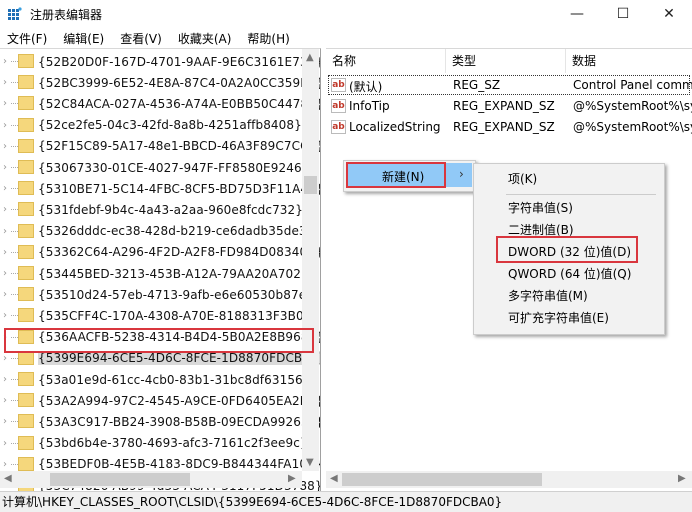 This screenshot has height=512, width=692. What do you see at coordinates (346, 38) in the screenshot?
I see `menu-bar: 文件(F) 编辑(E) 查看(V) 收藏夹(A) 帮助(H)` at bounding box center [346, 38].